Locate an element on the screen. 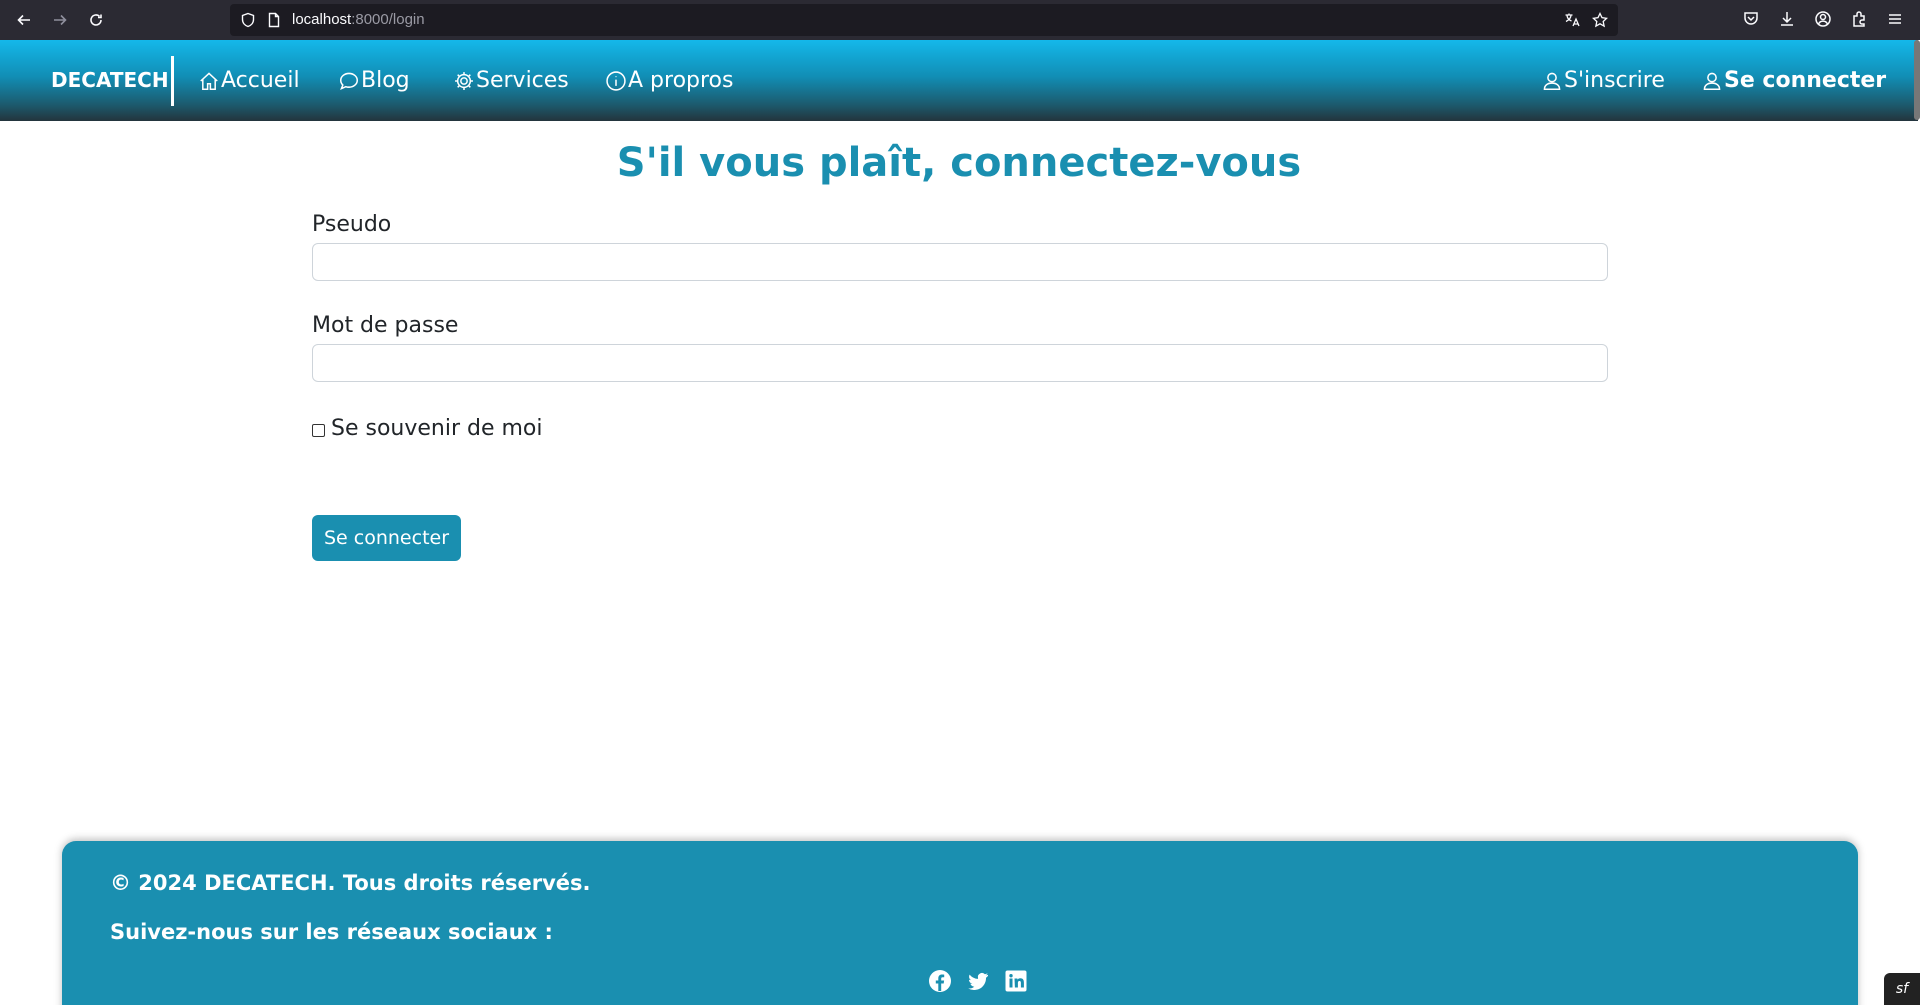 This screenshot has width=1920, height=1005. address-bar: localhost:8000/login is located at coordinates (924, 20).